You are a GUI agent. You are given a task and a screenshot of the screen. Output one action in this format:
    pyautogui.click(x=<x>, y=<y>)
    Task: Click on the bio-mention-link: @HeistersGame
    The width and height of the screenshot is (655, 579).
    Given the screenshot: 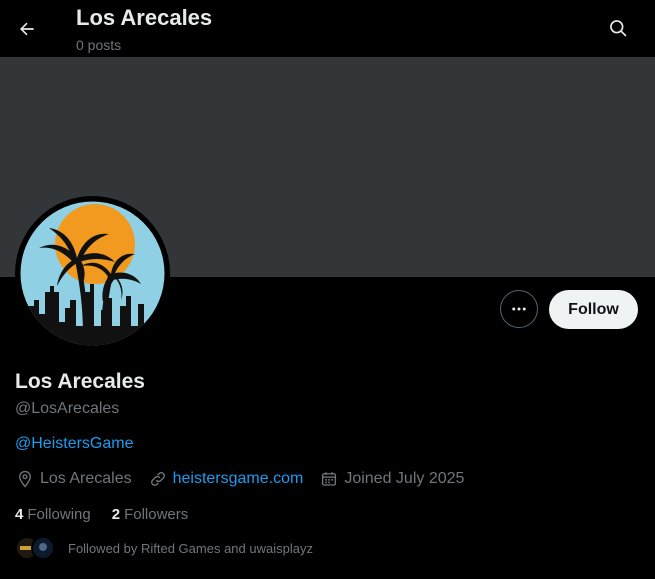 What is the action you would take?
    pyautogui.click(x=74, y=444)
    